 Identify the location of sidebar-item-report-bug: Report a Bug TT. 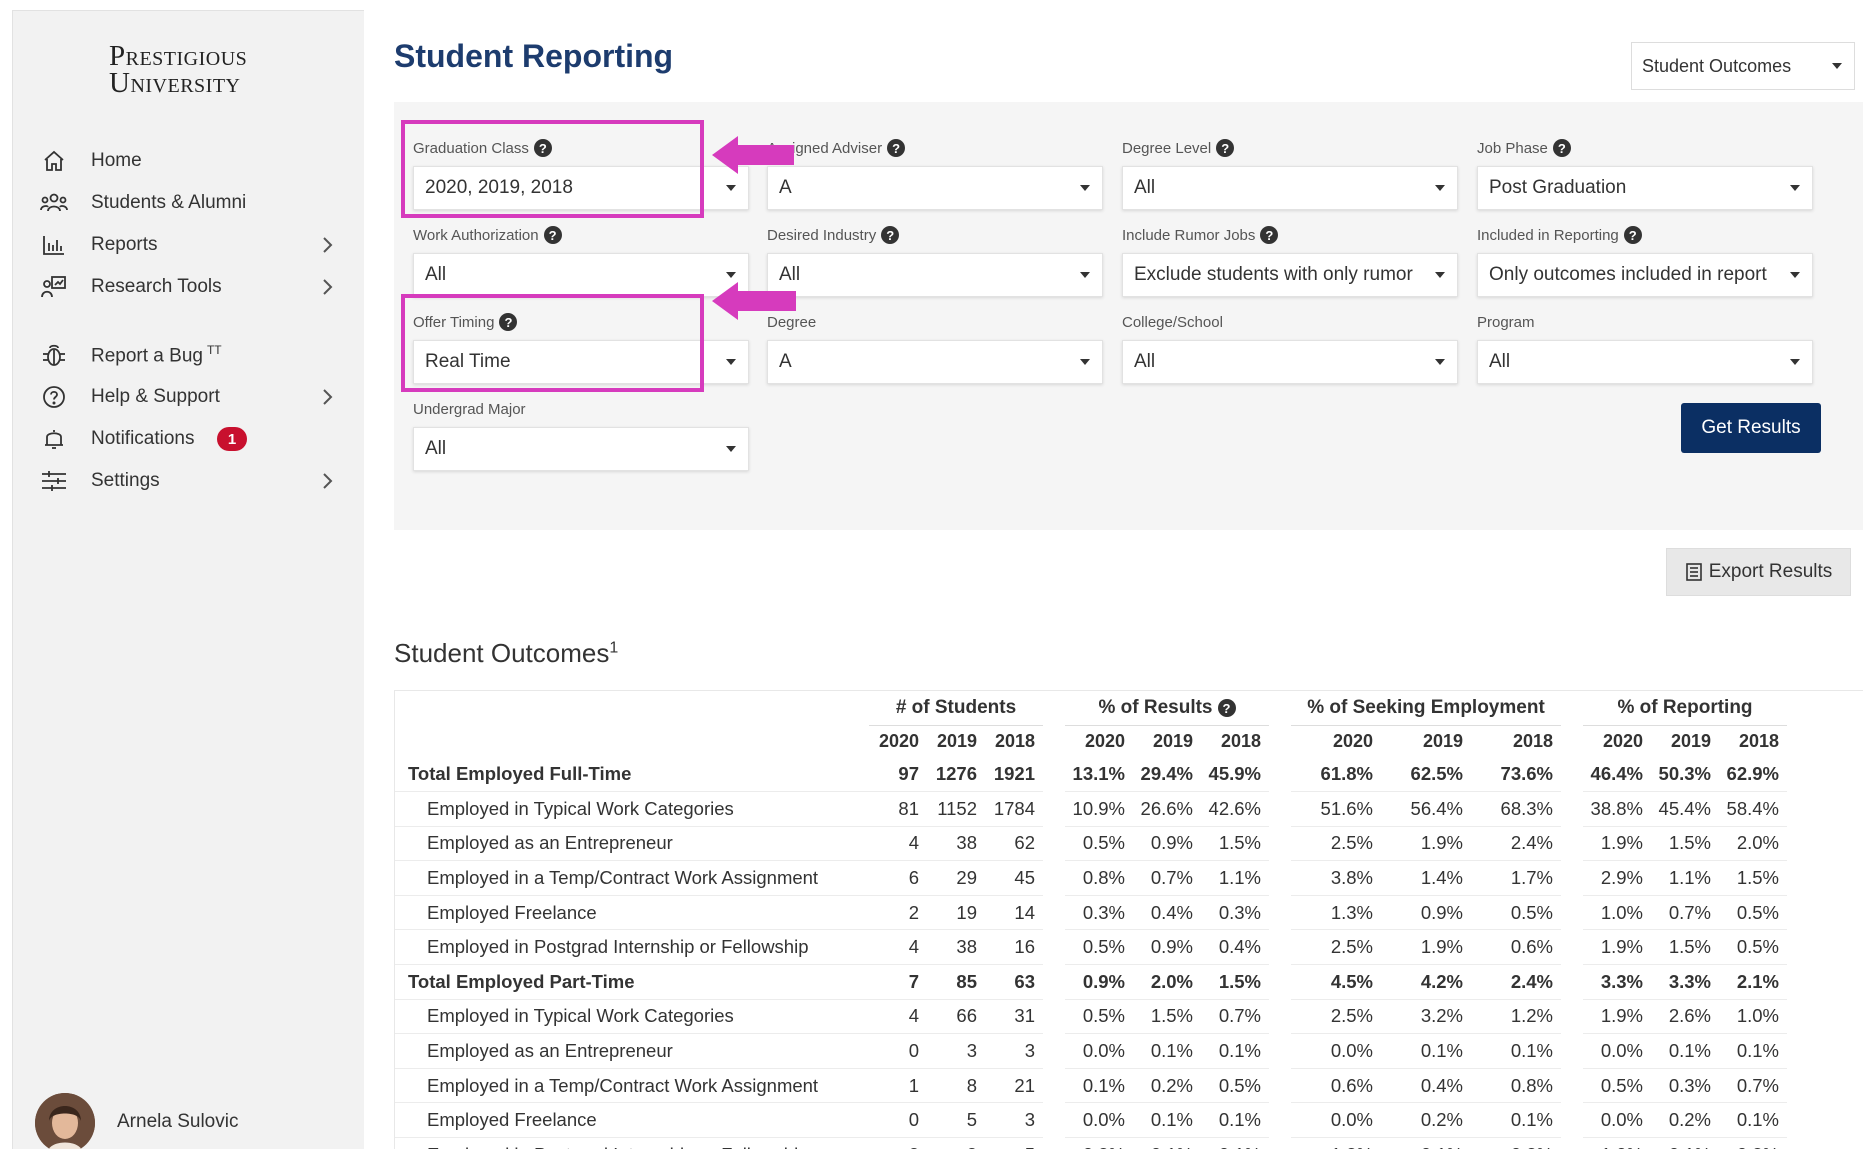
(188, 355).